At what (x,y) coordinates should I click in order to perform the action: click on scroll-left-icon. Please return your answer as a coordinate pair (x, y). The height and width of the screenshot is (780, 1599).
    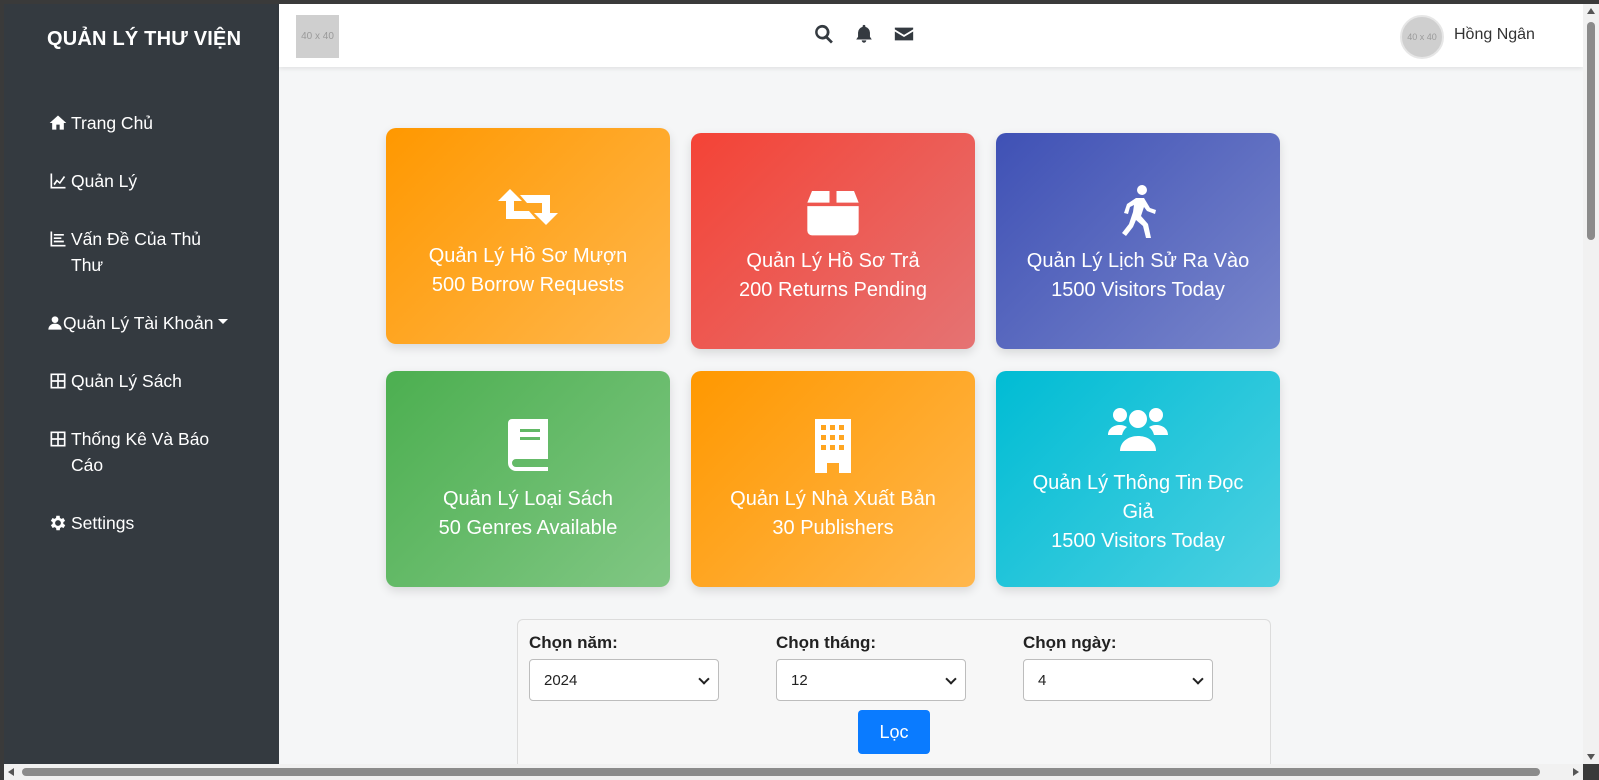
    Looking at the image, I should click on (11, 772).